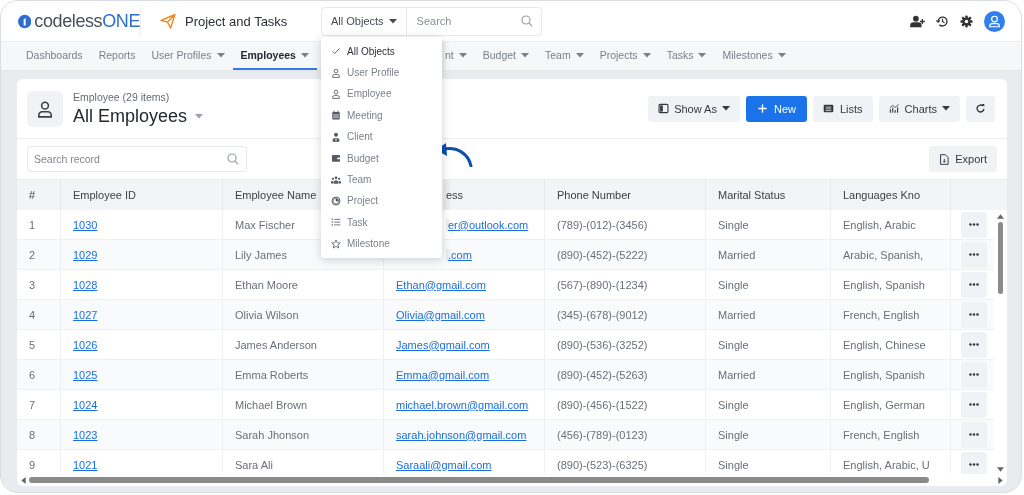 This screenshot has width=1024, height=495. Describe the element at coordinates (188, 56) in the screenshot. I see `nav-tab: User Profiles` at that location.